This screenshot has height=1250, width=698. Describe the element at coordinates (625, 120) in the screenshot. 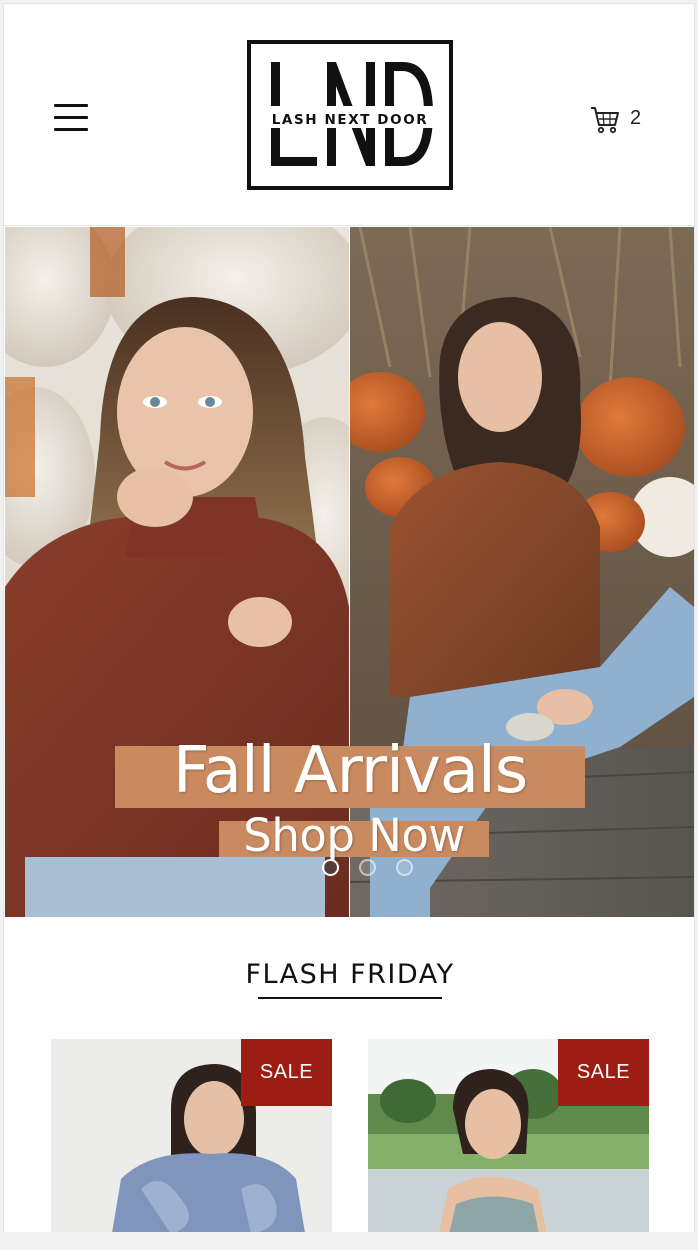

I see `cart-button: 2` at that location.